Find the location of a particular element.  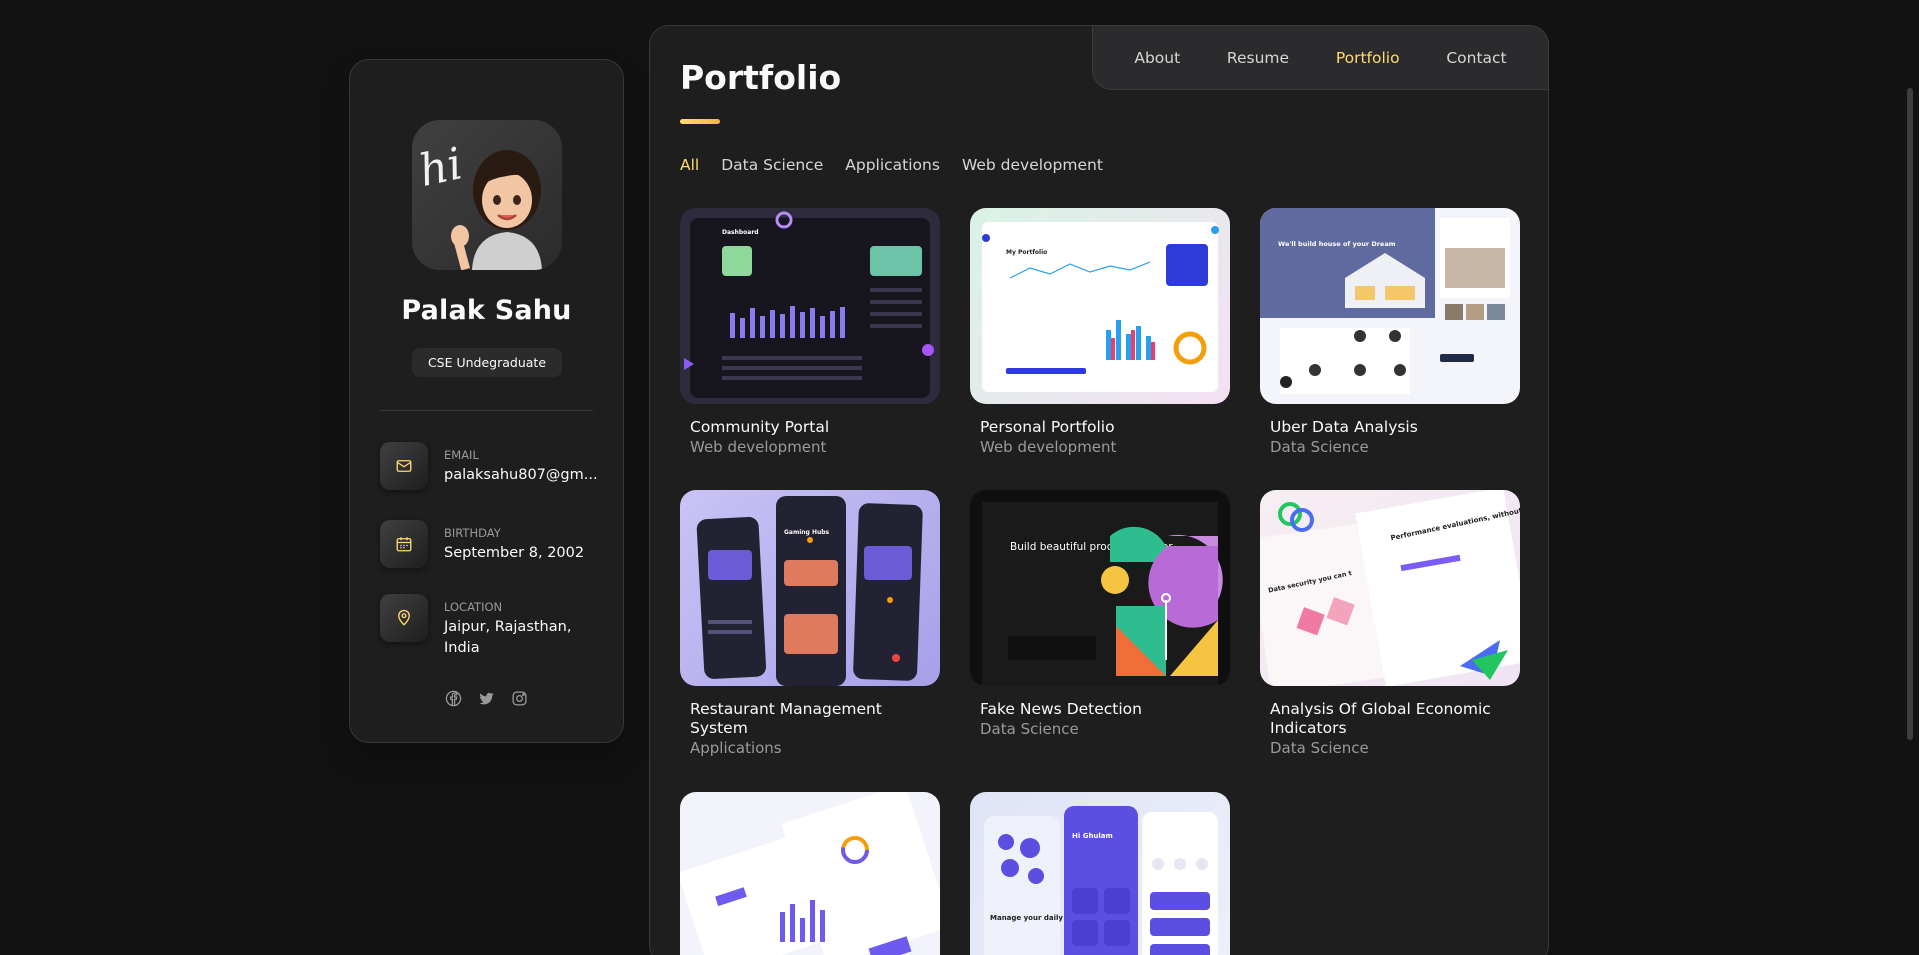

title-underline is located at coordinates (700, 121).